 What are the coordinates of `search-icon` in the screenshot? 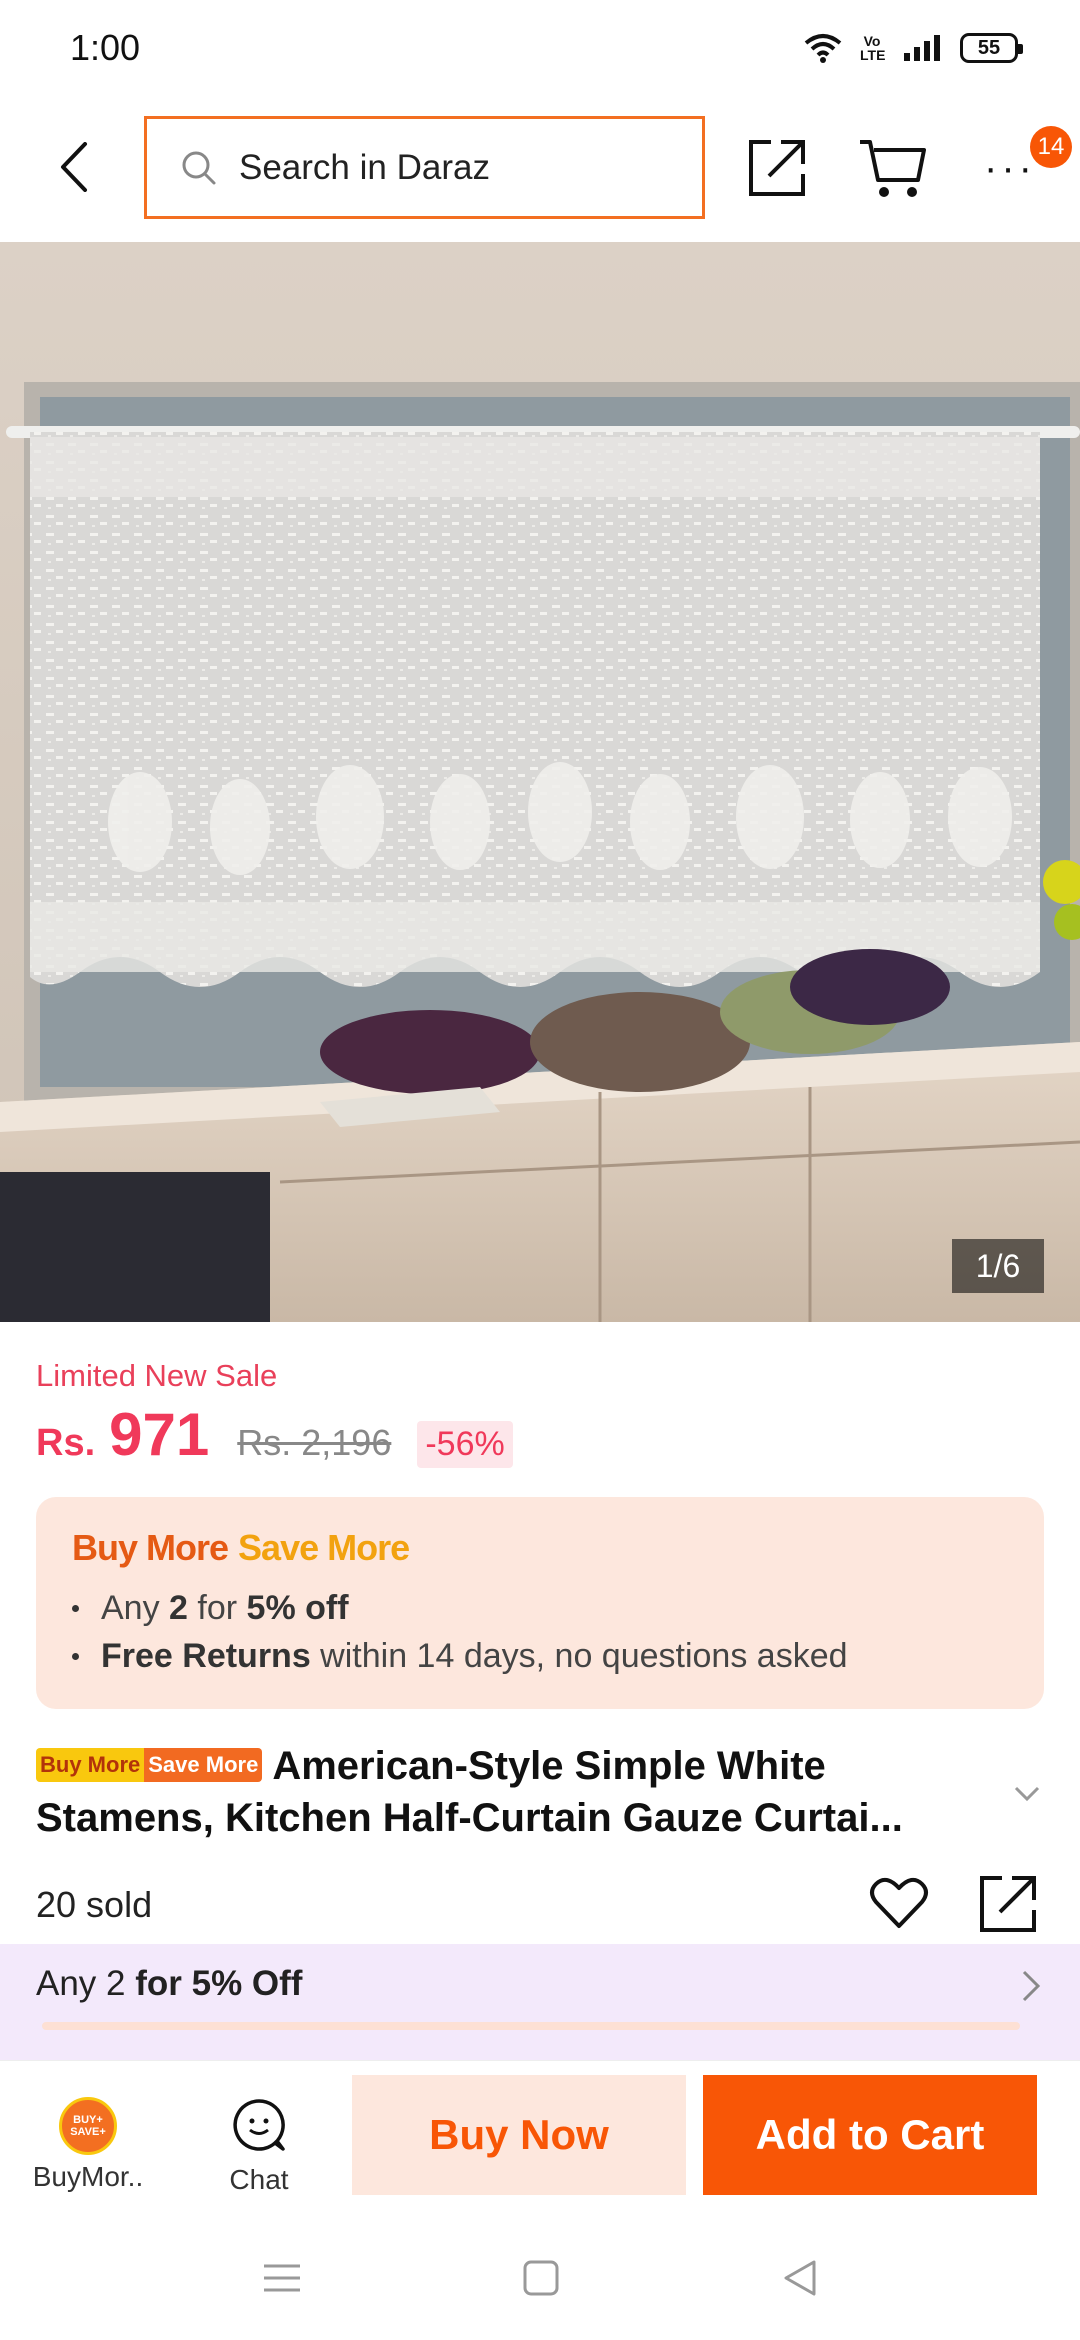 It's located at (199, 167).